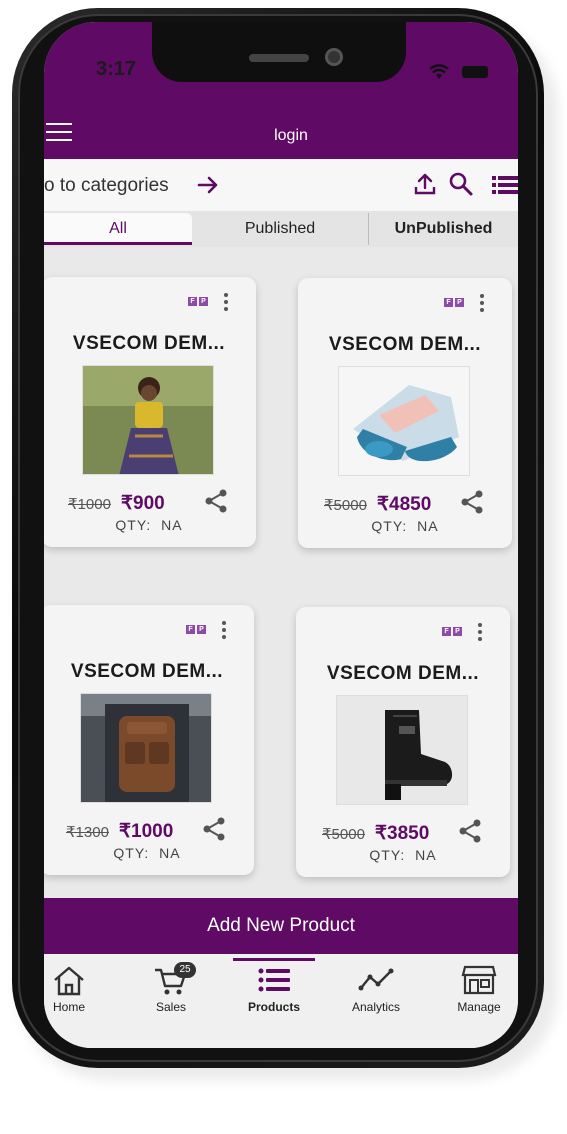 Image resolution: width=567 pixels, height=1134 pixels. What do you see at coordinates (505, 185) in the screenshot?
I see `list-view-icon` at bounding box center [505, 185].